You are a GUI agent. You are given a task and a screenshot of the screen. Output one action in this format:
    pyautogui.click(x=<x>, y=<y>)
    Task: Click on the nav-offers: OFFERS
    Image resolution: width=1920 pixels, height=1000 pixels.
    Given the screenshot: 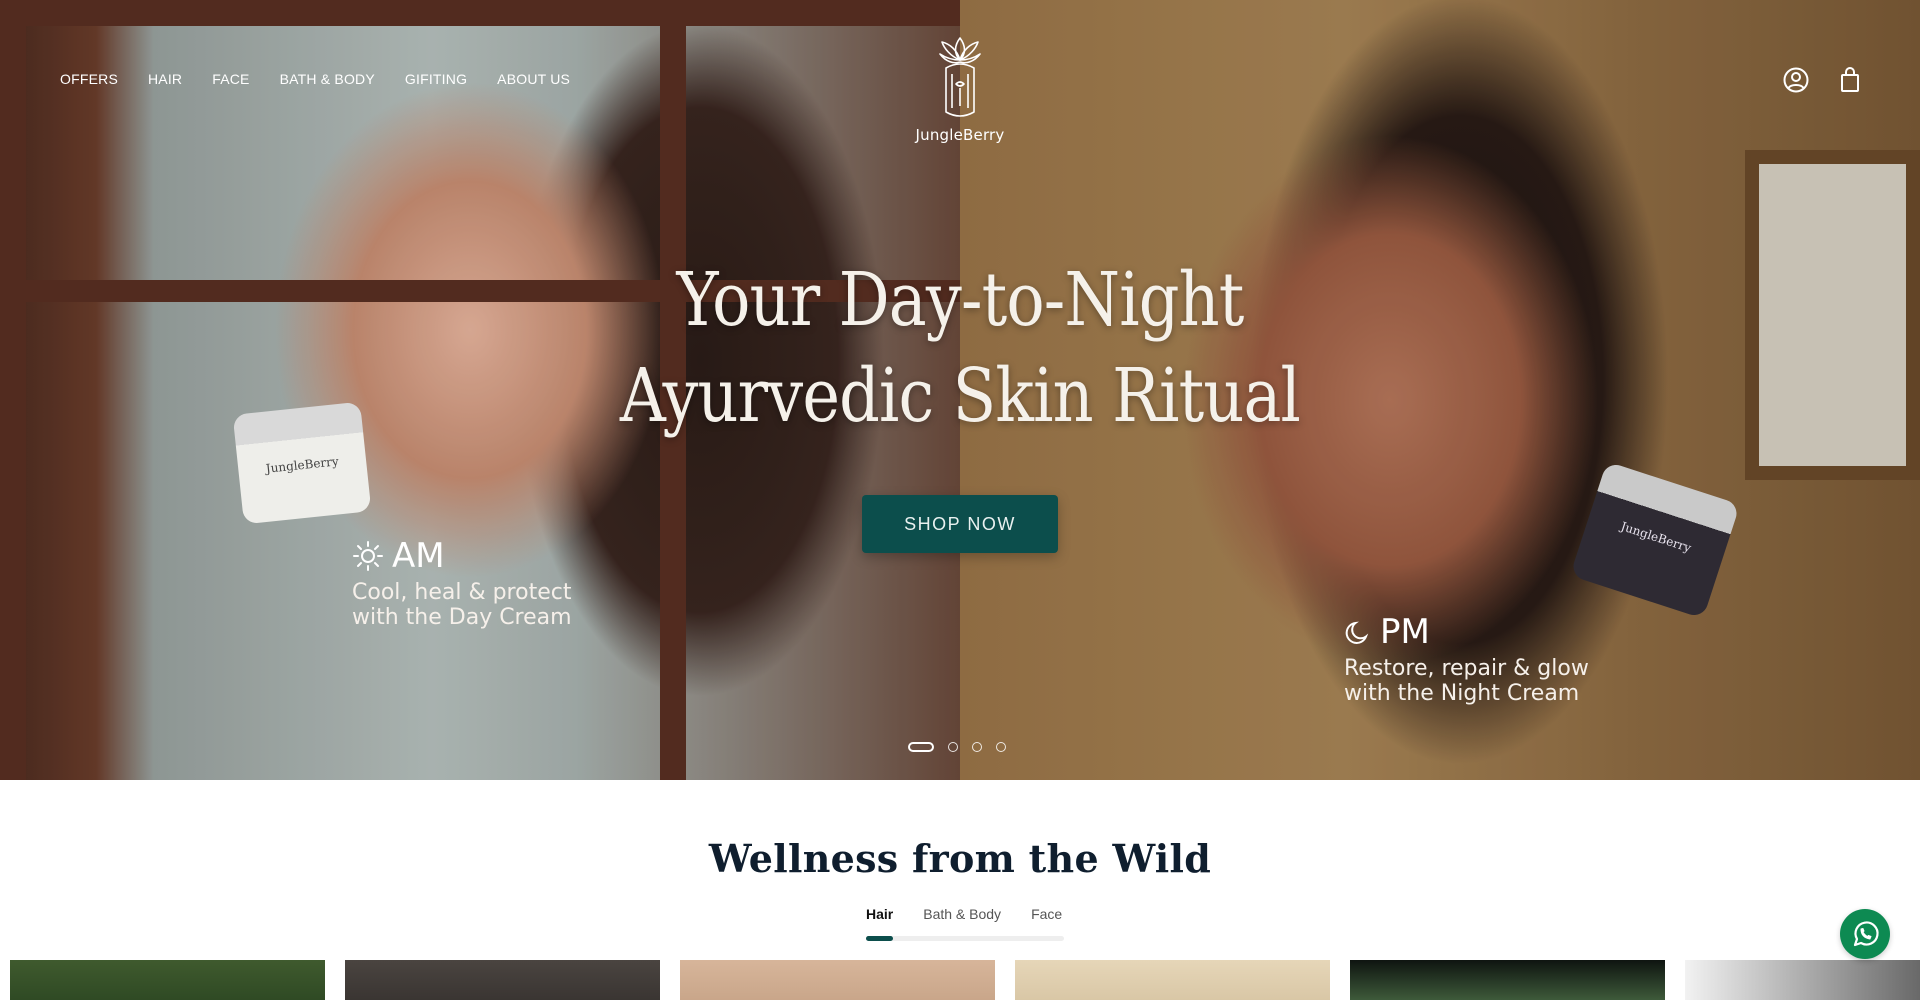 What is the action you would take?
    pyautogui.click(x=89, y=79)
    